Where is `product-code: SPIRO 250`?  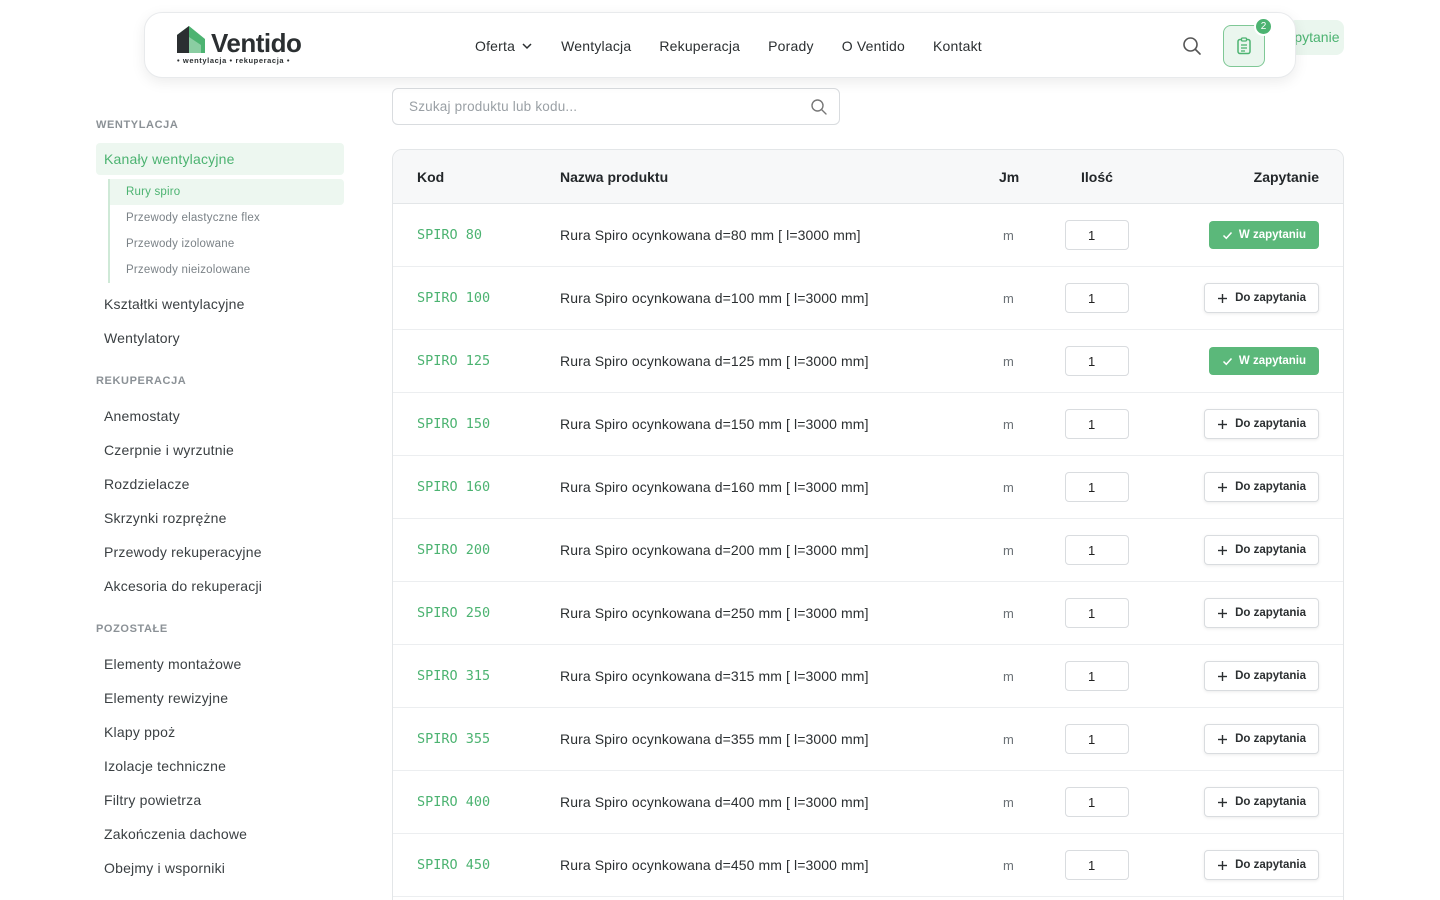
product-code: SPIRO 250 is located at coordinates (453, 613).